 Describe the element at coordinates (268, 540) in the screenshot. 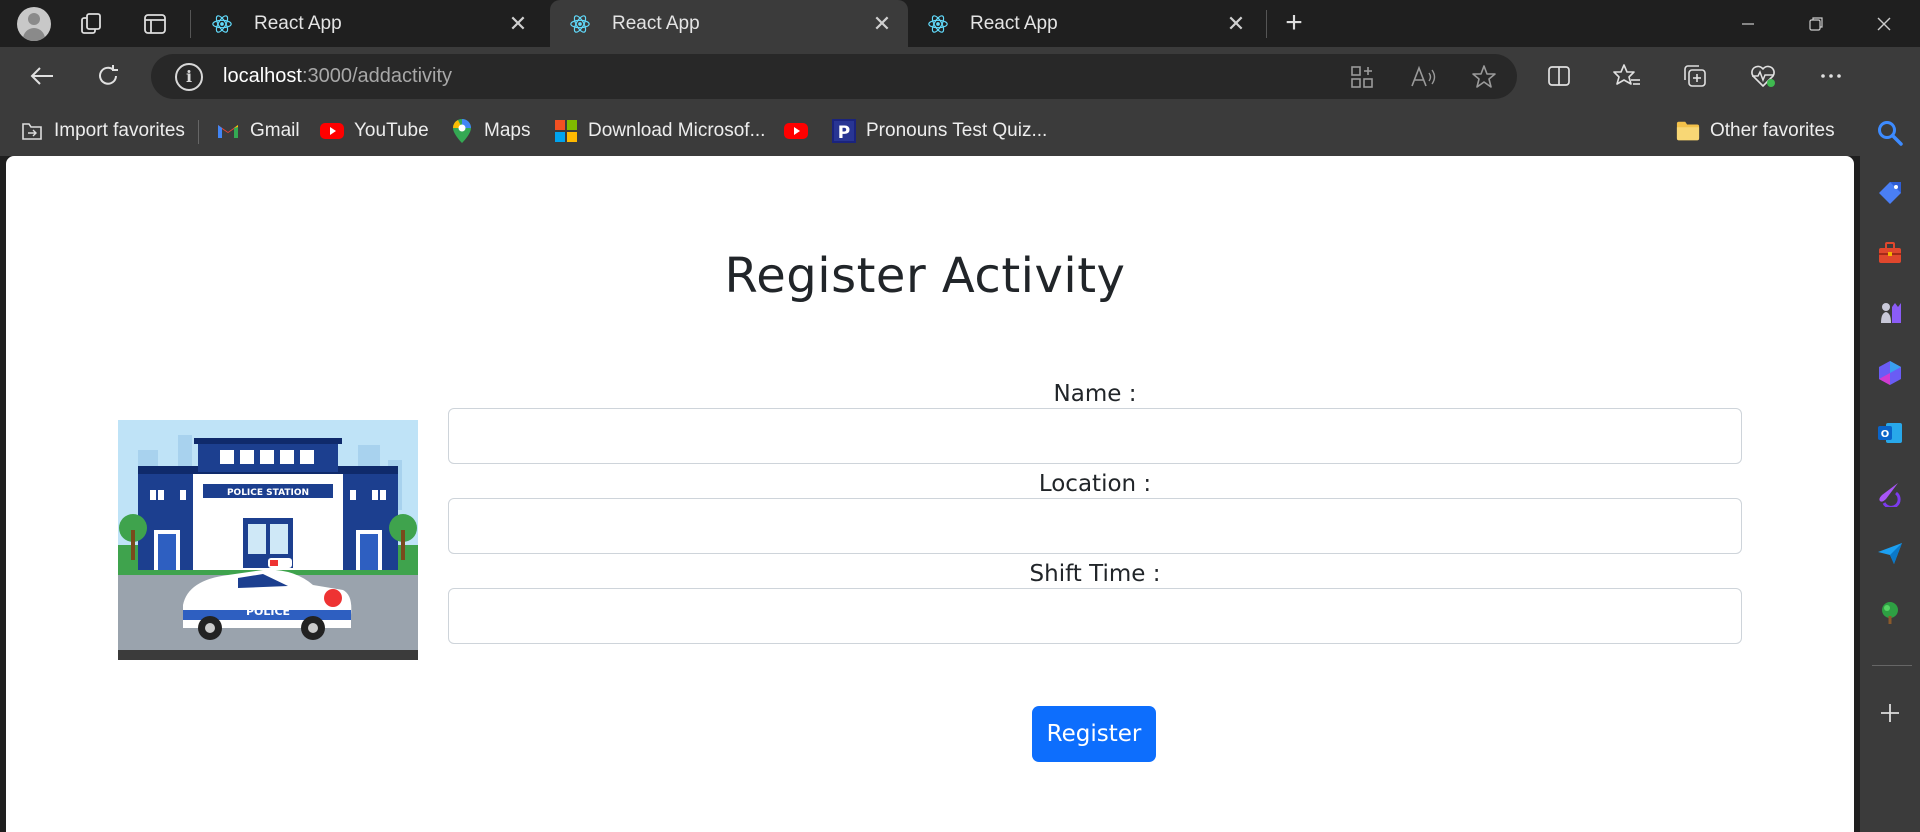

I see `police-station-image: POLICE STATION POLICE` at that location.